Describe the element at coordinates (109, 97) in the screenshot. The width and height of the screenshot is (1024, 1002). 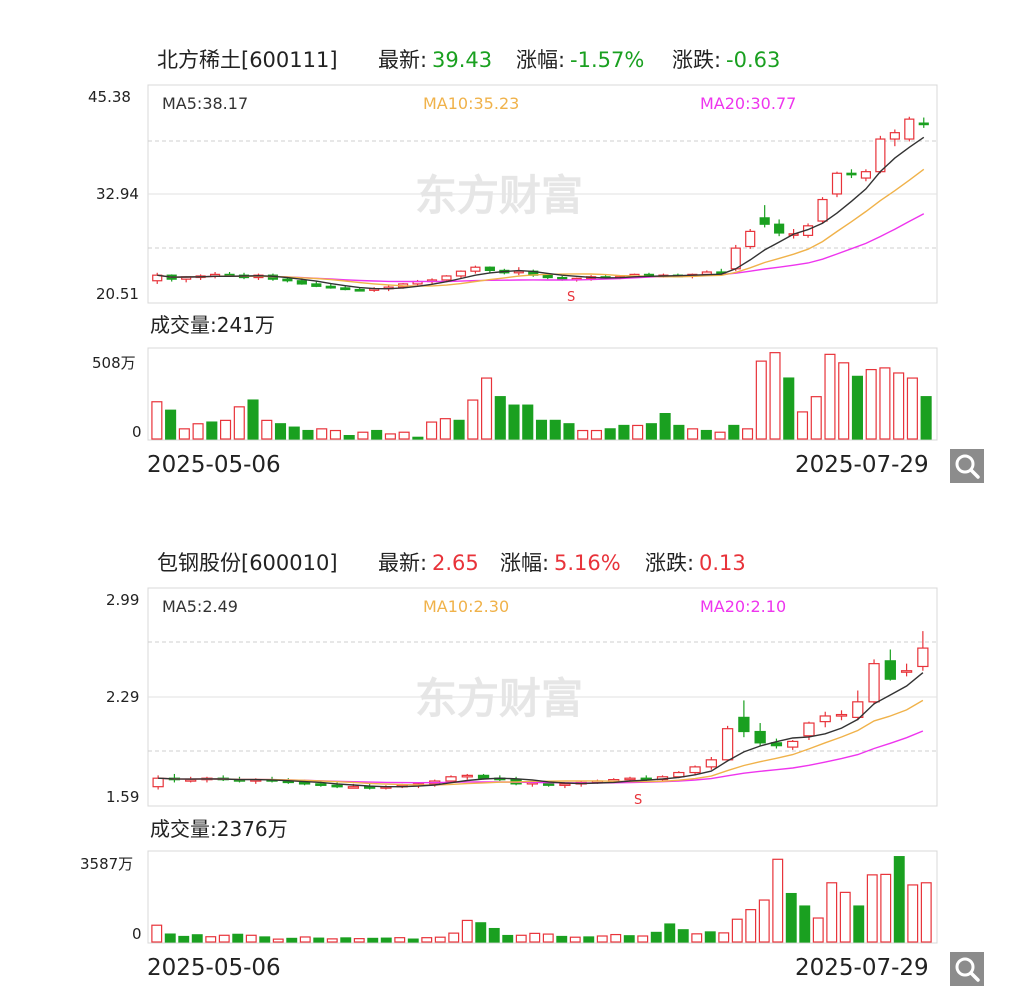
I see `price-tick-max: 45.38` at that location.